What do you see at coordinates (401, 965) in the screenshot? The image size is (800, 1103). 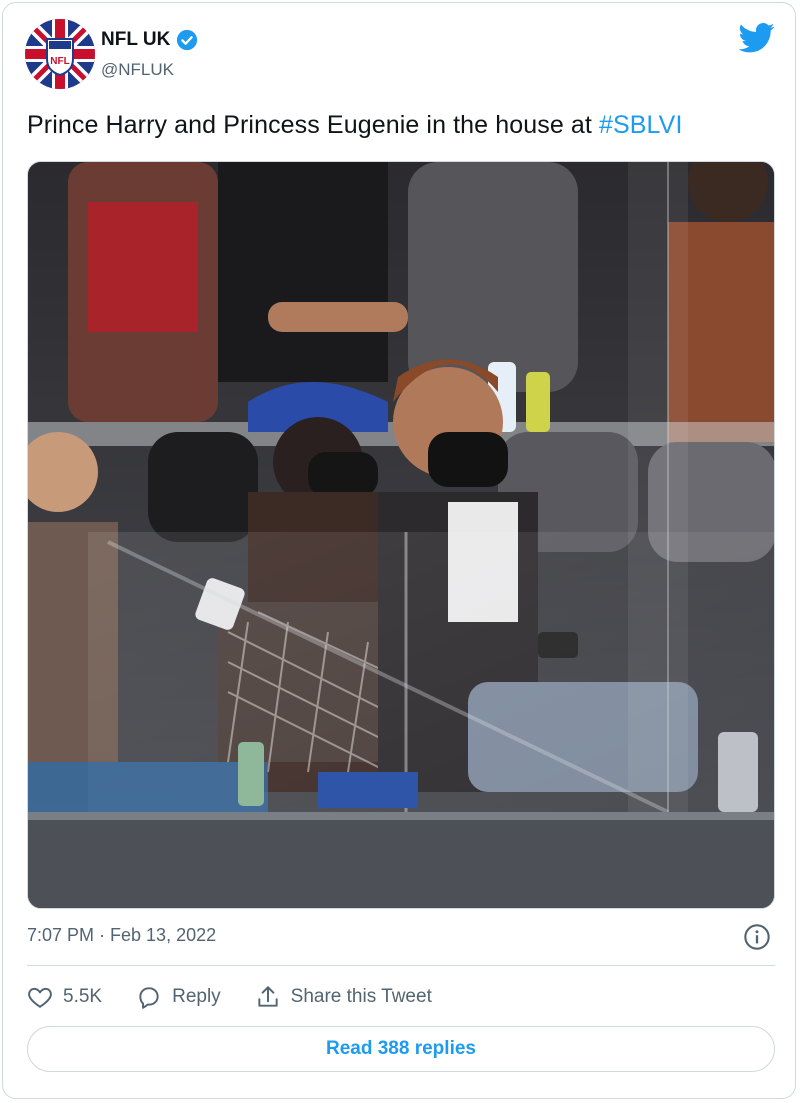 I see `divider` at bounding box center [401, 965].